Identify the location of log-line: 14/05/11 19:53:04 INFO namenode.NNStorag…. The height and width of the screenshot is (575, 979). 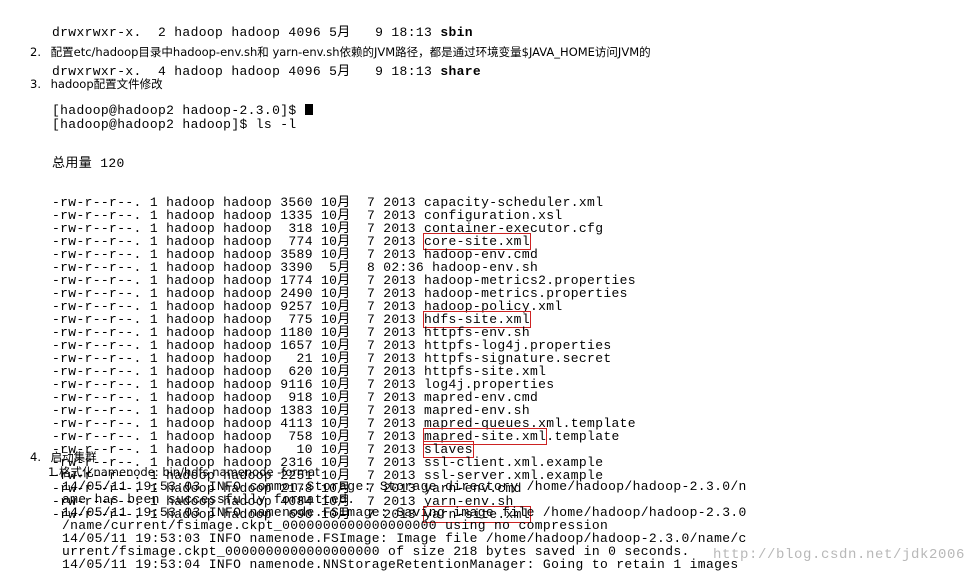
(400, 564).